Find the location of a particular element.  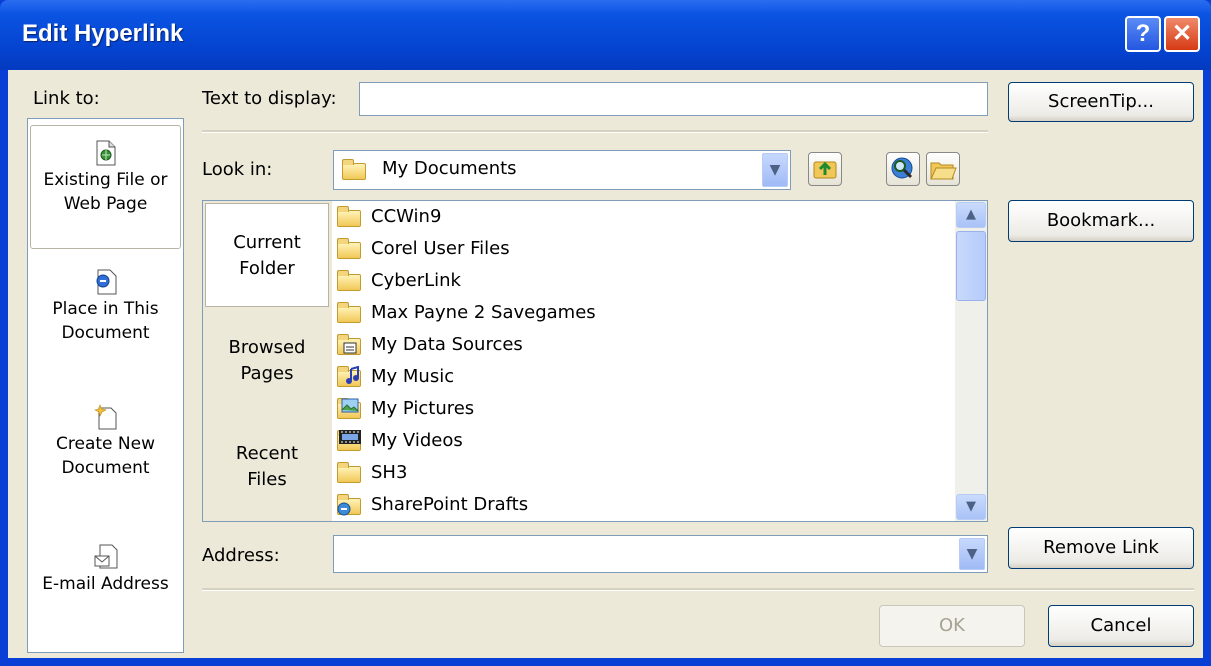

close-button: ✕ is located at coordinates (1182, 34).